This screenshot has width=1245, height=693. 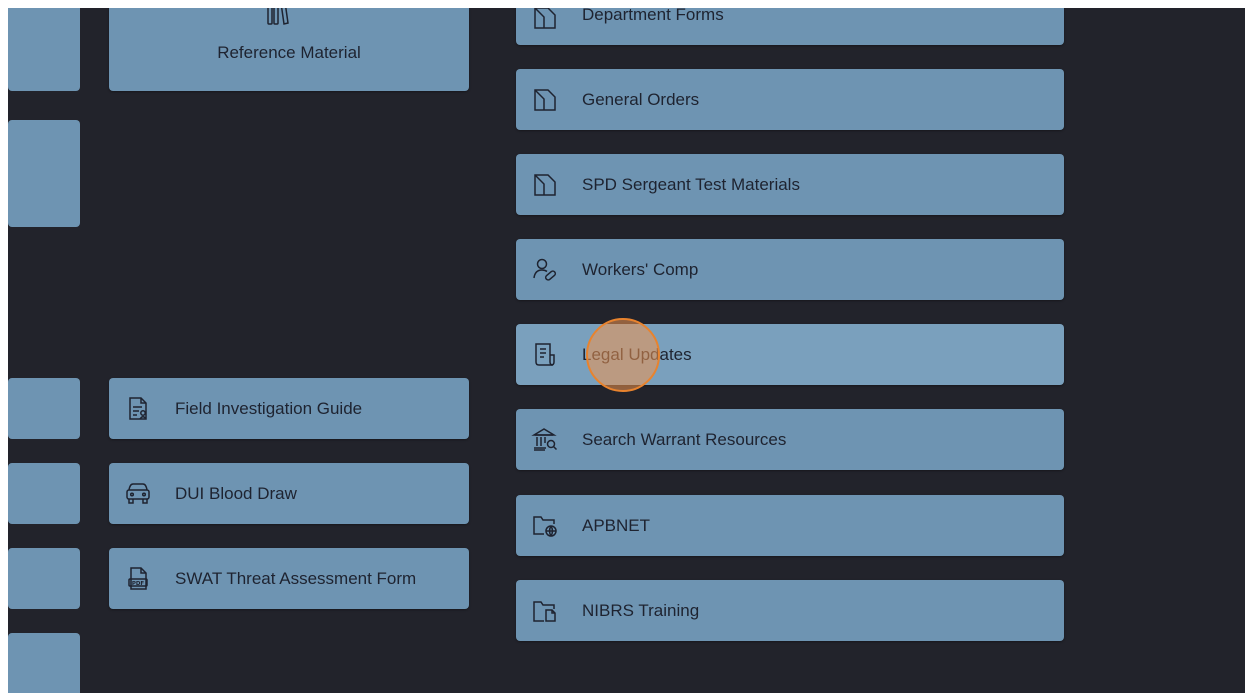 What do you see at coordinates (545, 611) in the screenshot?
I see `folder-doc-icon` at bounding box center [545, 611].